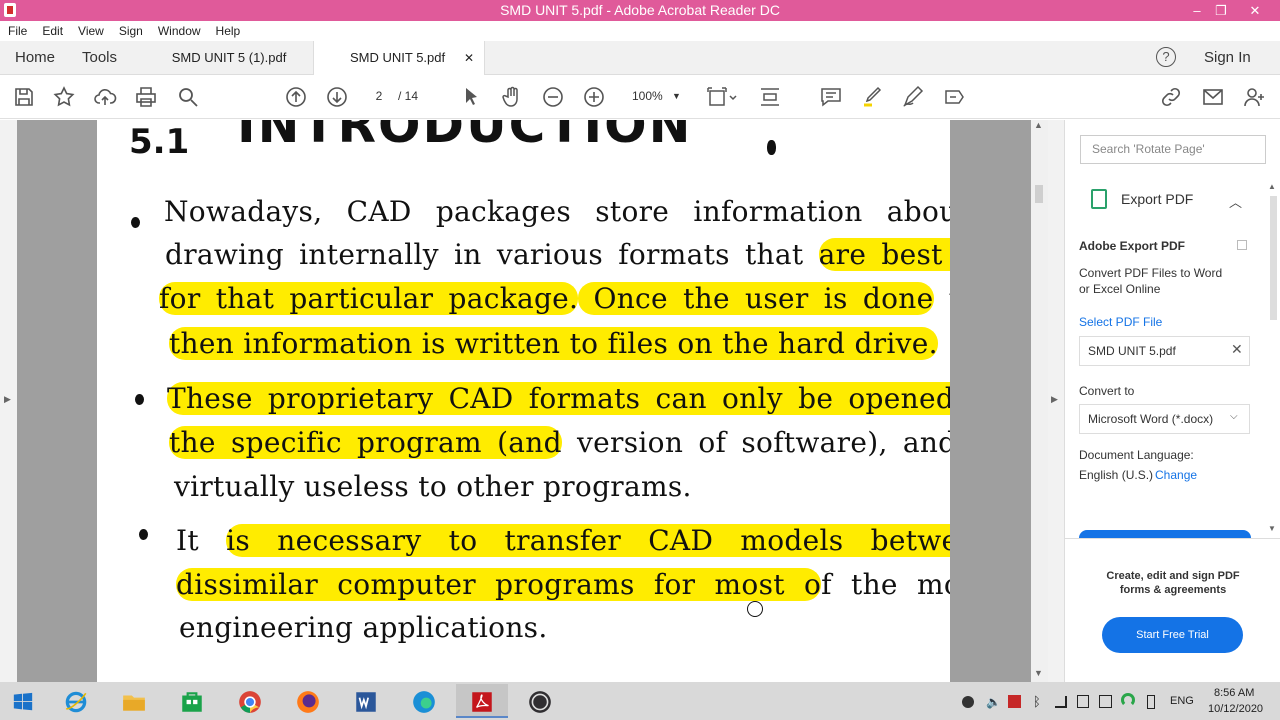 This screenshot has width=1280, height=720. What do you see at coordinates (296, 97) in the screenshot?
I see `previous-page-icon` at bounding box center [296, 97].